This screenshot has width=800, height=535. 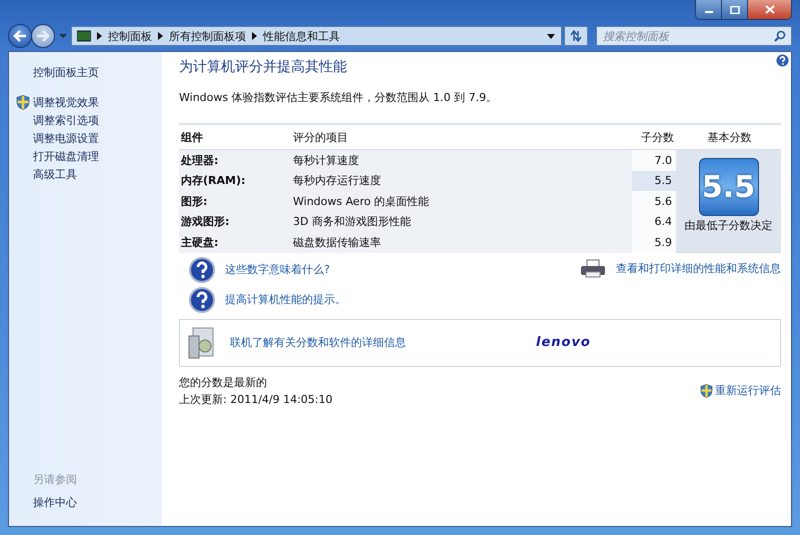 I want to click on table-cell: 主硬盘:, so click(x=235, y=242).